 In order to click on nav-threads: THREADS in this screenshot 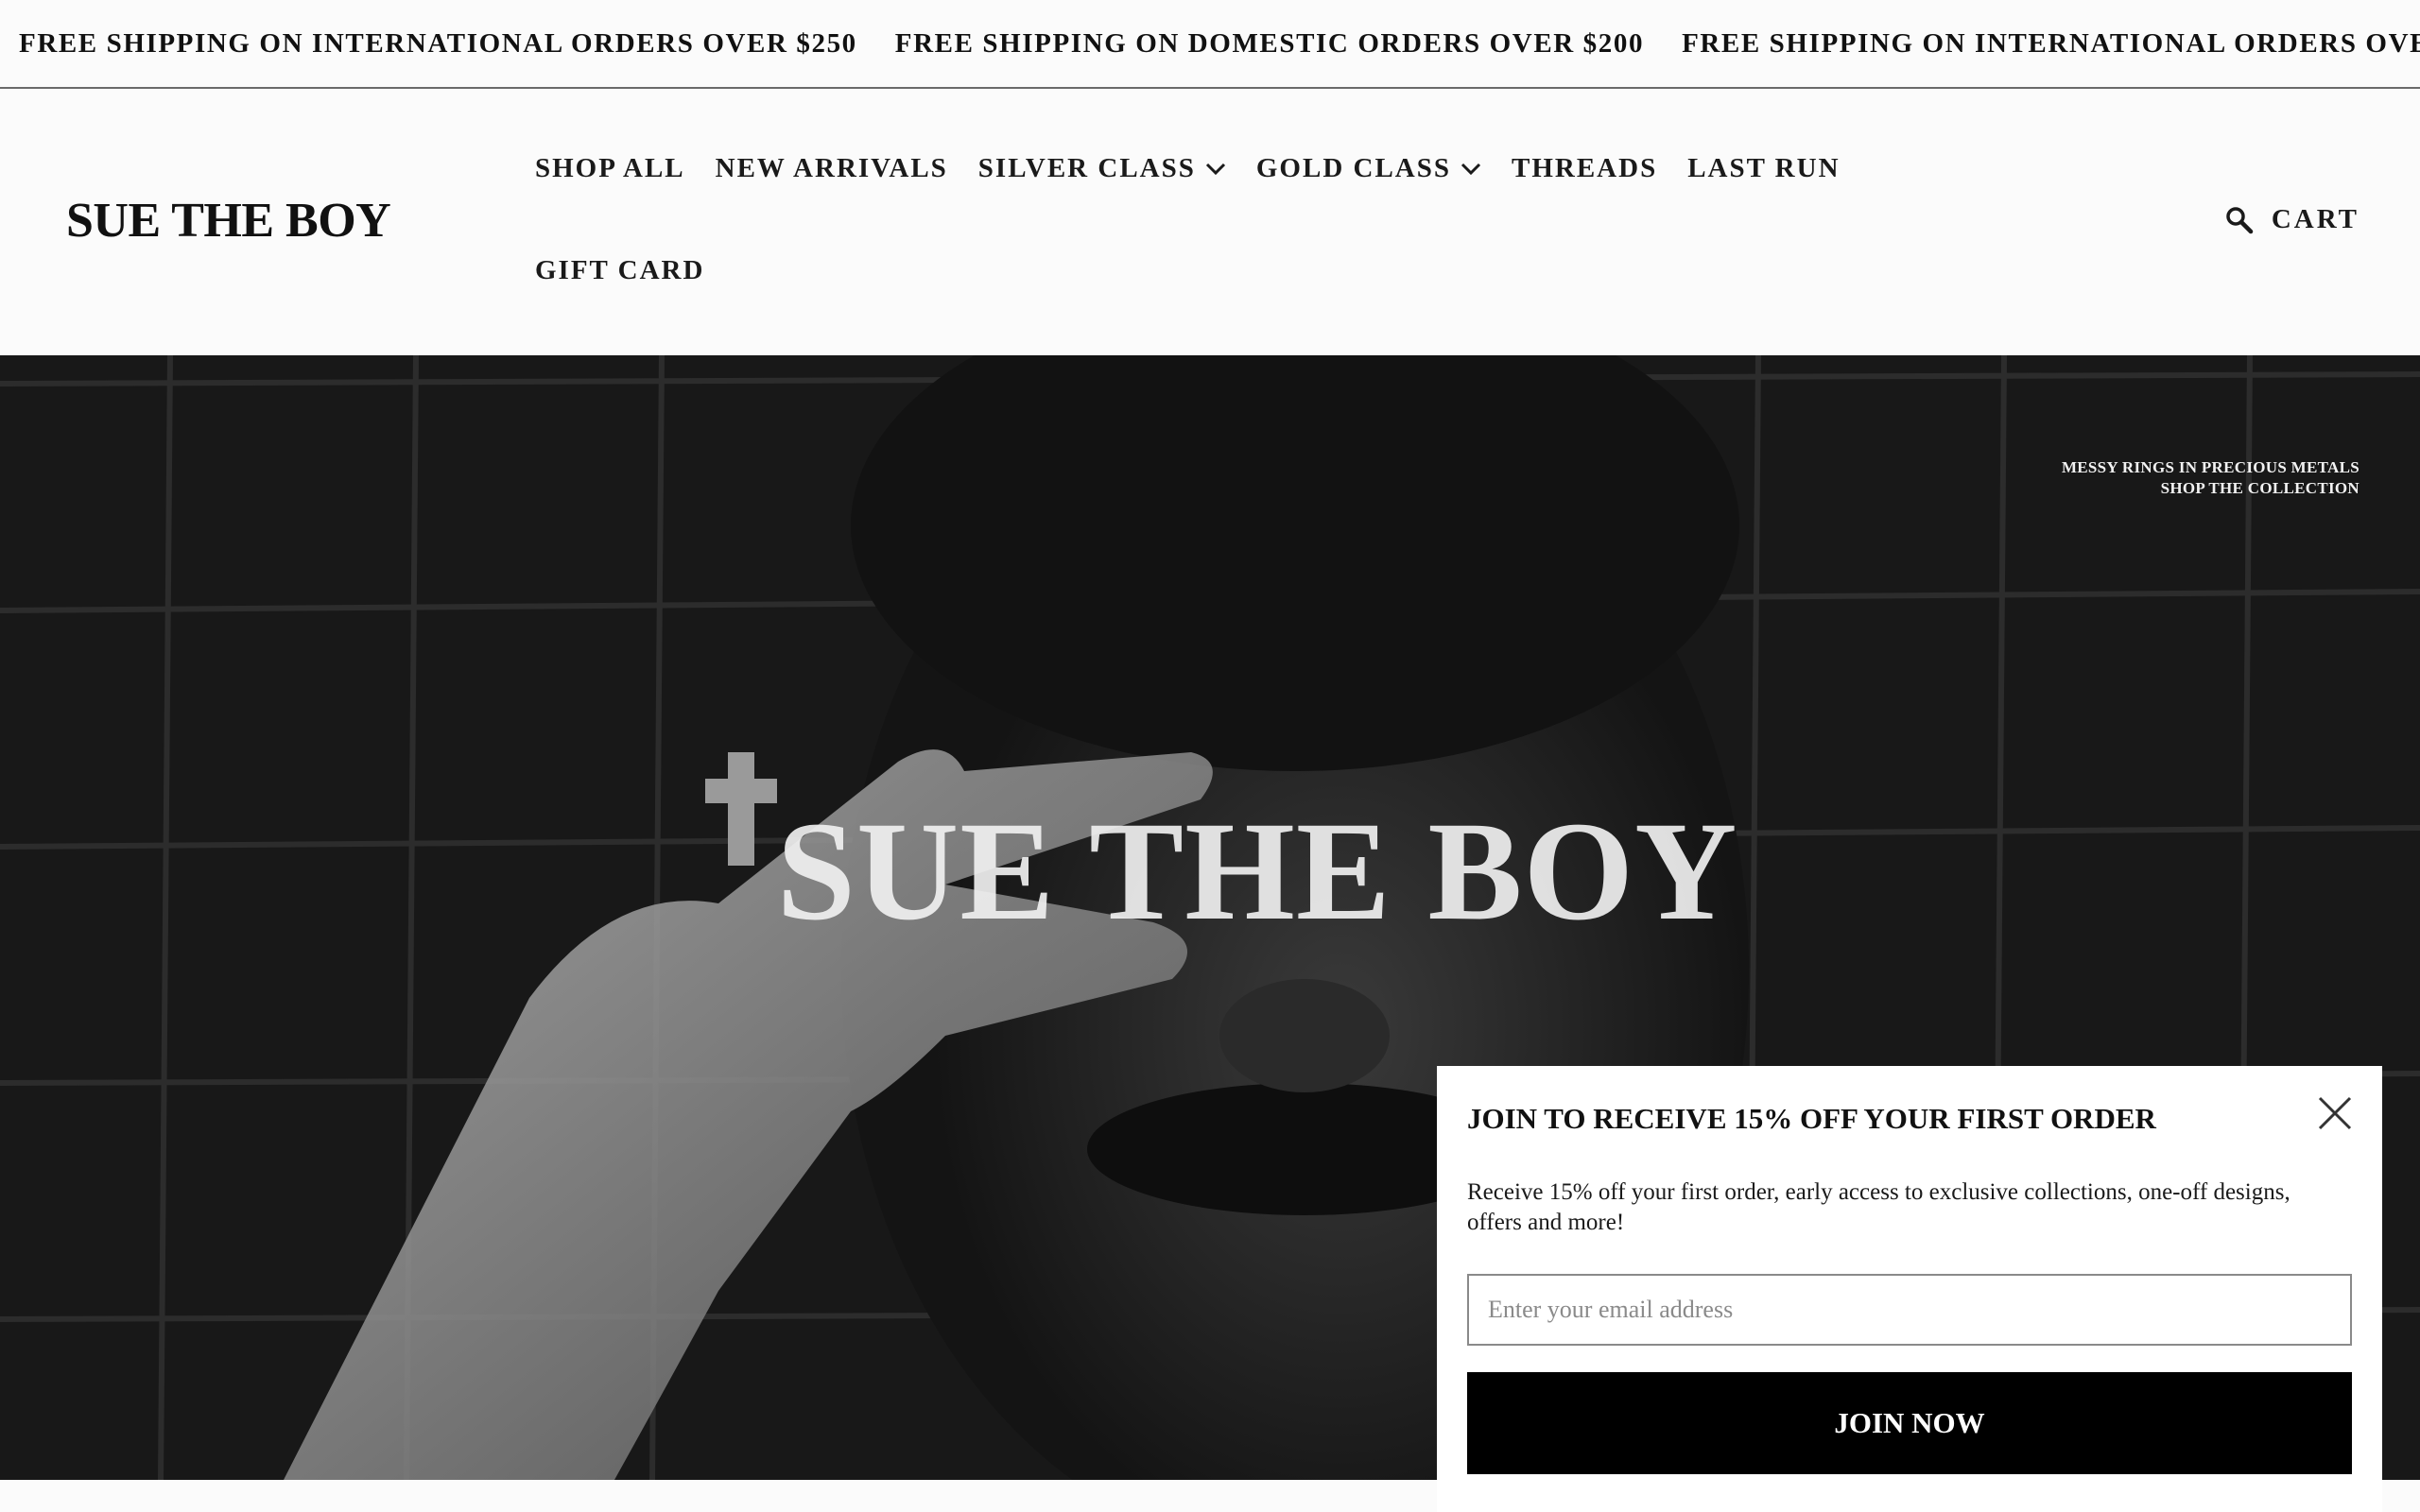, I will do `click(1584, 168)`.